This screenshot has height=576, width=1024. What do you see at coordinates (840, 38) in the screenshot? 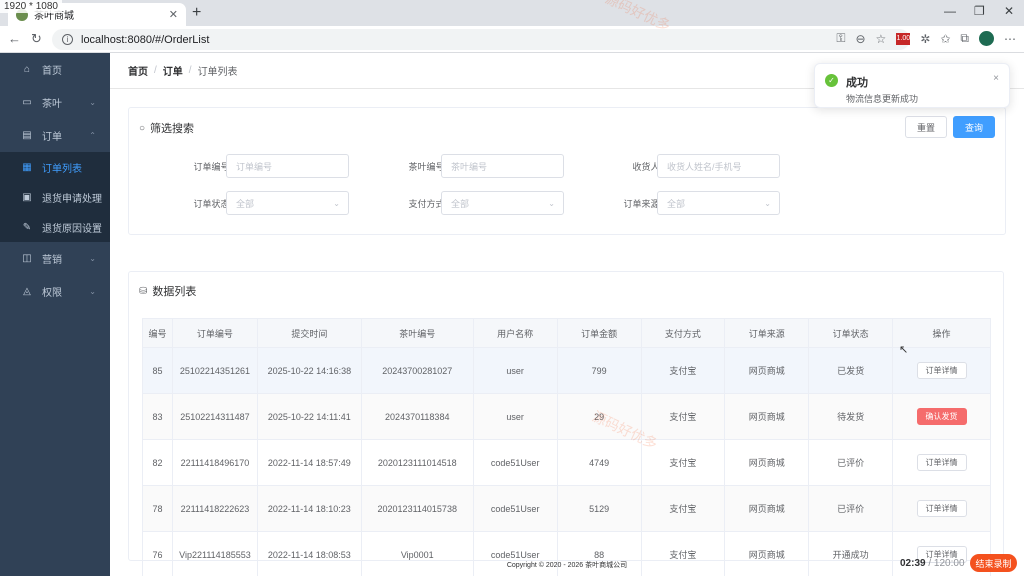
I see `key-icon: ⚿` at bounding box center [840, 38].